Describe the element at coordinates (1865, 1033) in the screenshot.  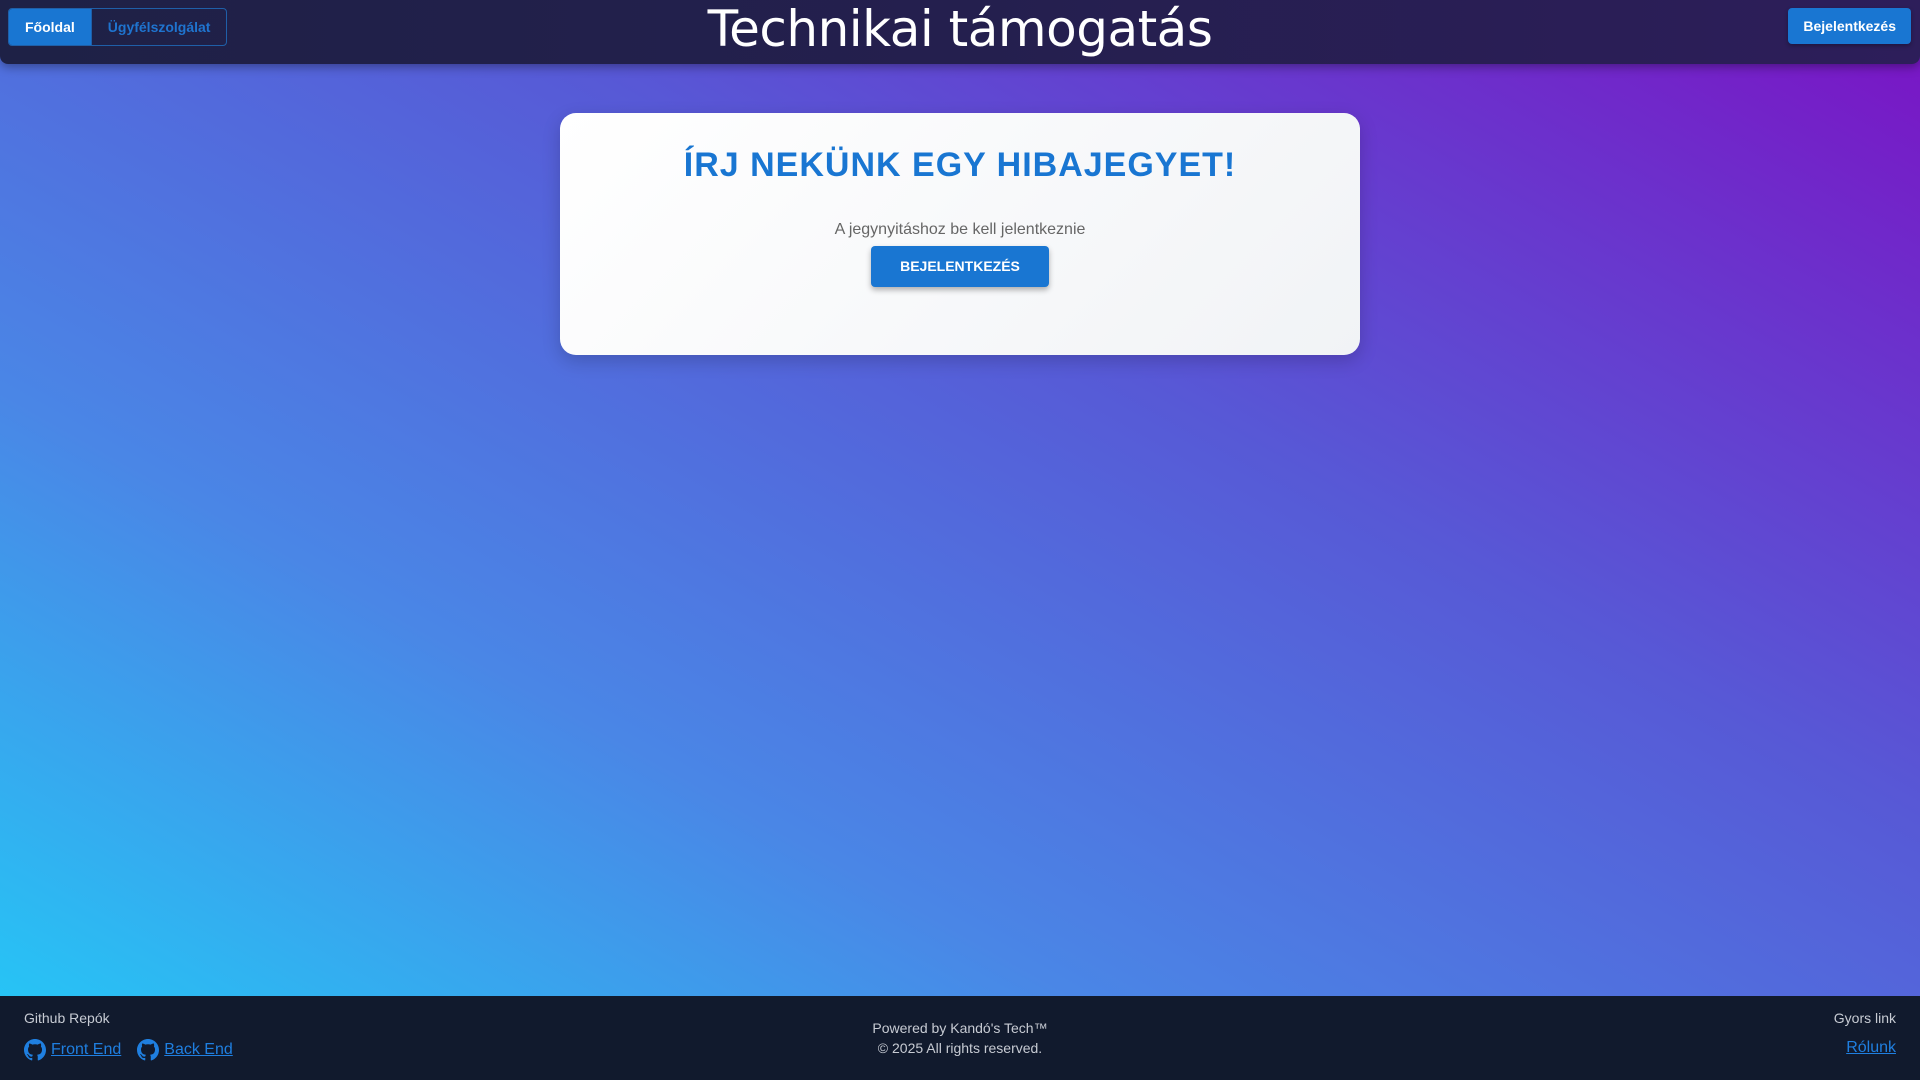
I see `footer-quick-links: Gyors link Rólunk` at that location.